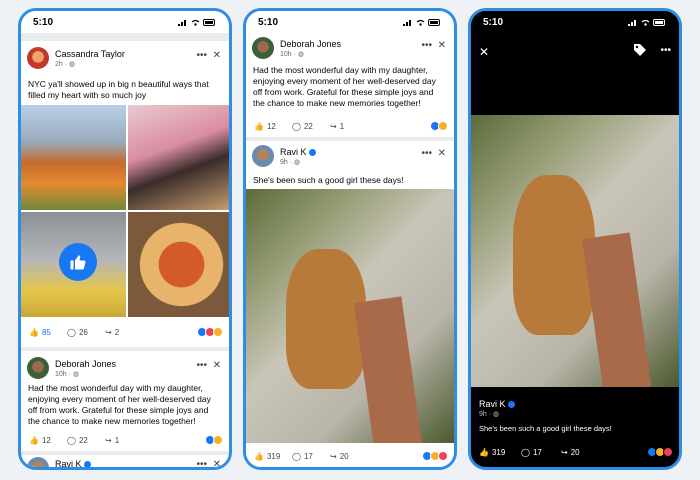 This screenshot has width=700, height=480. What do you see at coordinates (73, 157) in the screenshot?
I see `photo-city-trees` at bounding box center [73, 157].